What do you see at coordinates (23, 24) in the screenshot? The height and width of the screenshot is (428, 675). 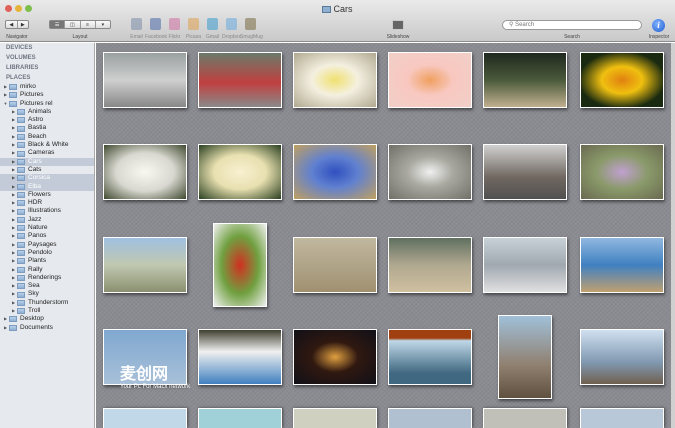 I see `forward-icon: ▶` at bounding box center [23, 24].